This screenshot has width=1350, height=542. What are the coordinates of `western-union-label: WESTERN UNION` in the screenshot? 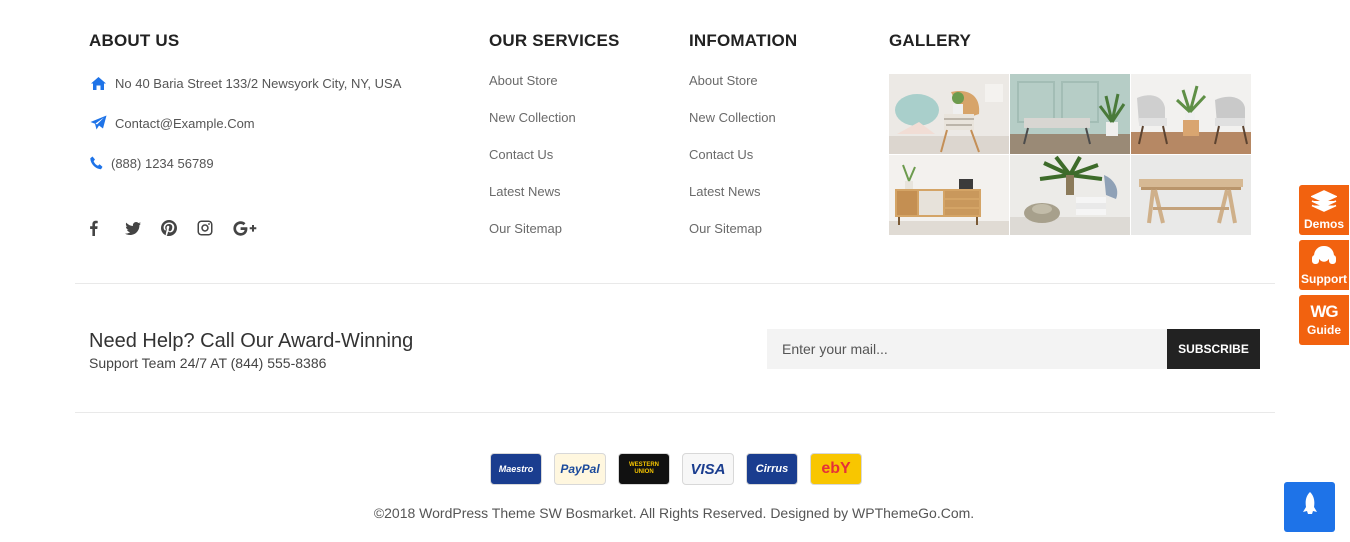 It's located at (644, 468).